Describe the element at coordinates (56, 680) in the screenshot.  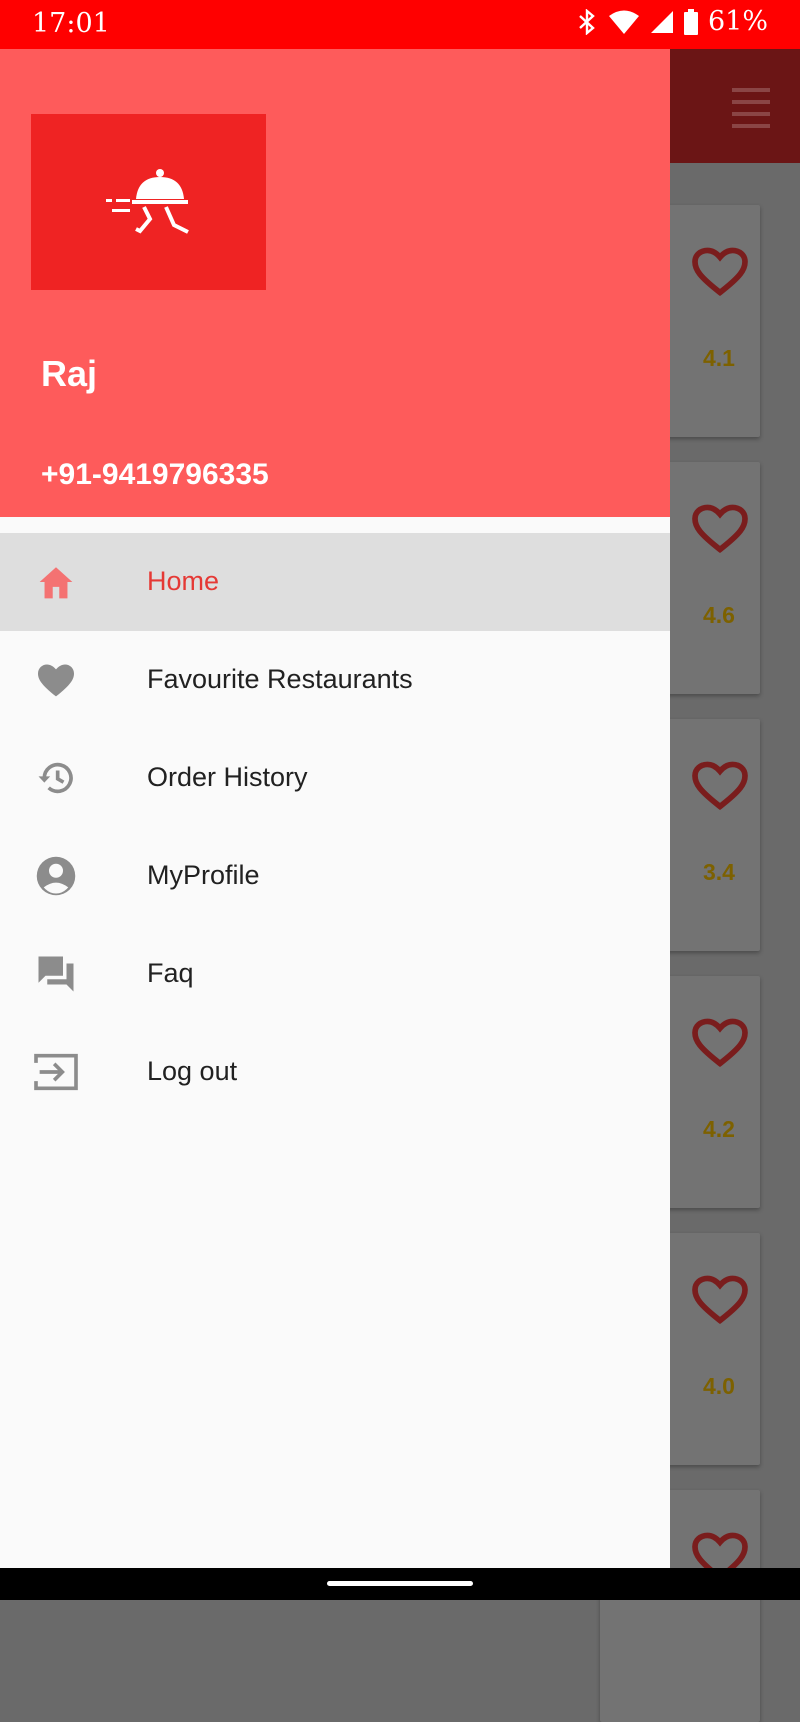
I see `heart-icon` at that location.